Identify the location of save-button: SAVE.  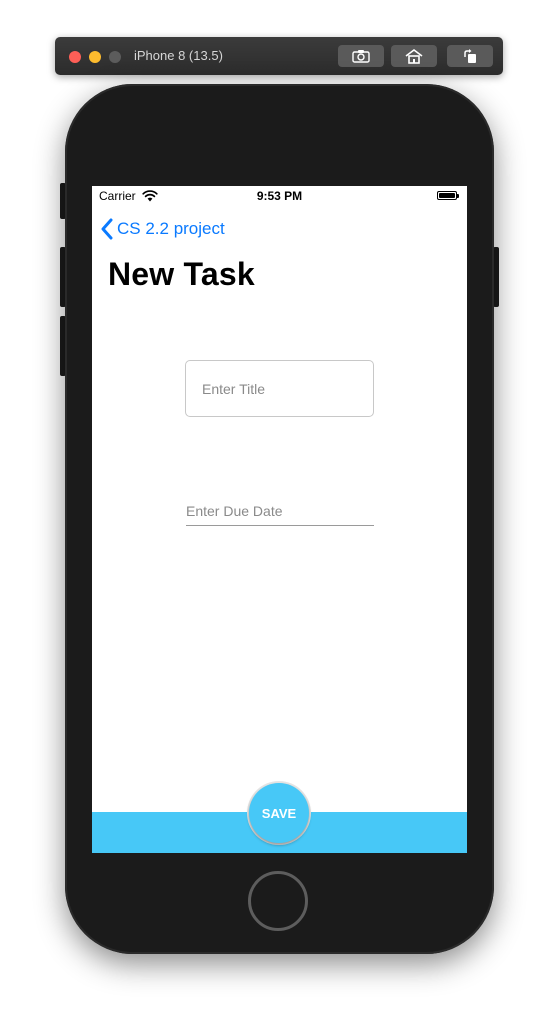
(279, 813).